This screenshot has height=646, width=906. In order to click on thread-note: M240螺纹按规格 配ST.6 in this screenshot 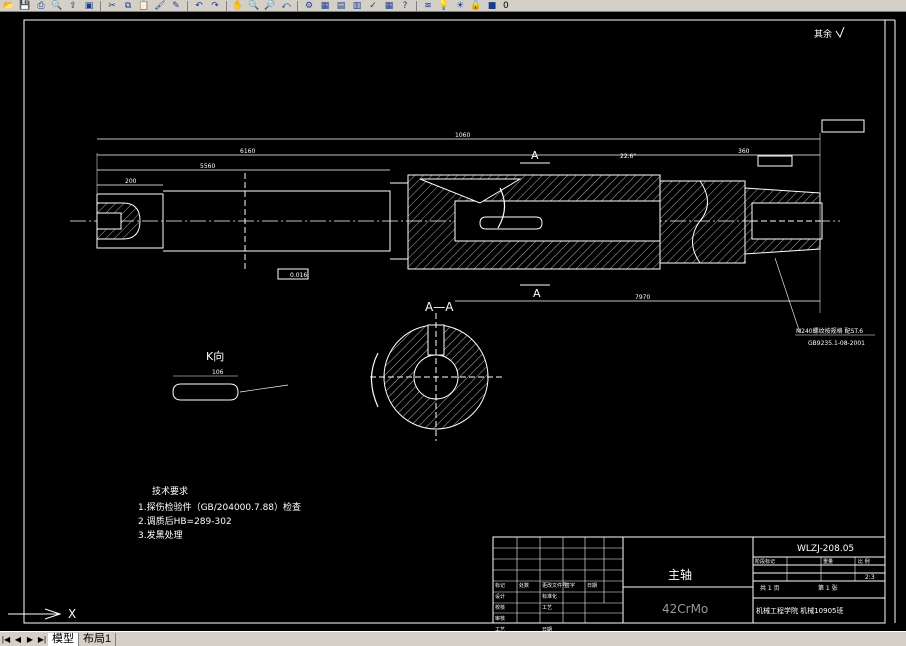, I will do `click(829, 331)`.